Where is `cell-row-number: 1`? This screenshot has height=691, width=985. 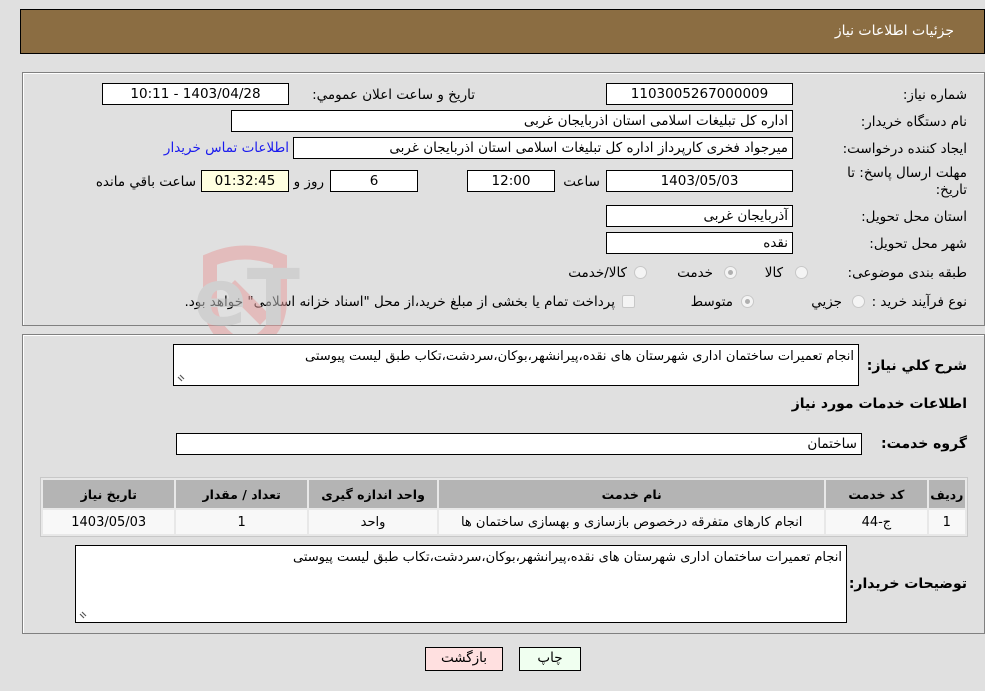 cell-row-number: 1 is located at coordinates (946, 522).